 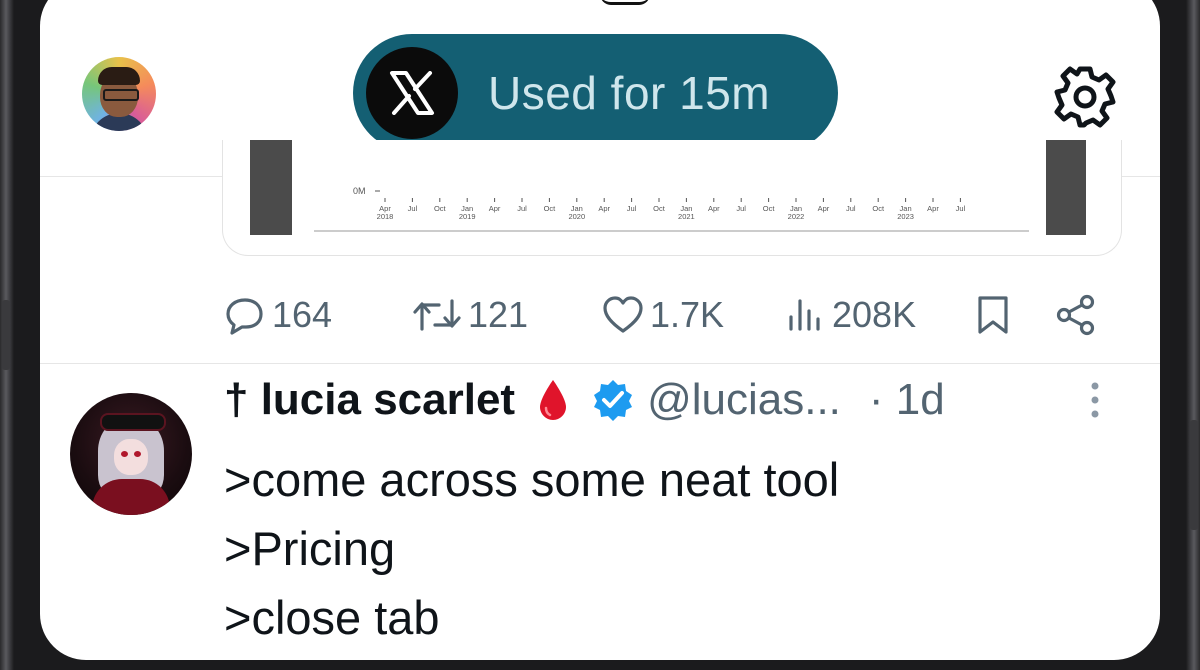 What do you see at coordinates (332, 617) in the screenshot?
I see `tweet-text-line-3: >close tab` at bounding box center [332, 617].